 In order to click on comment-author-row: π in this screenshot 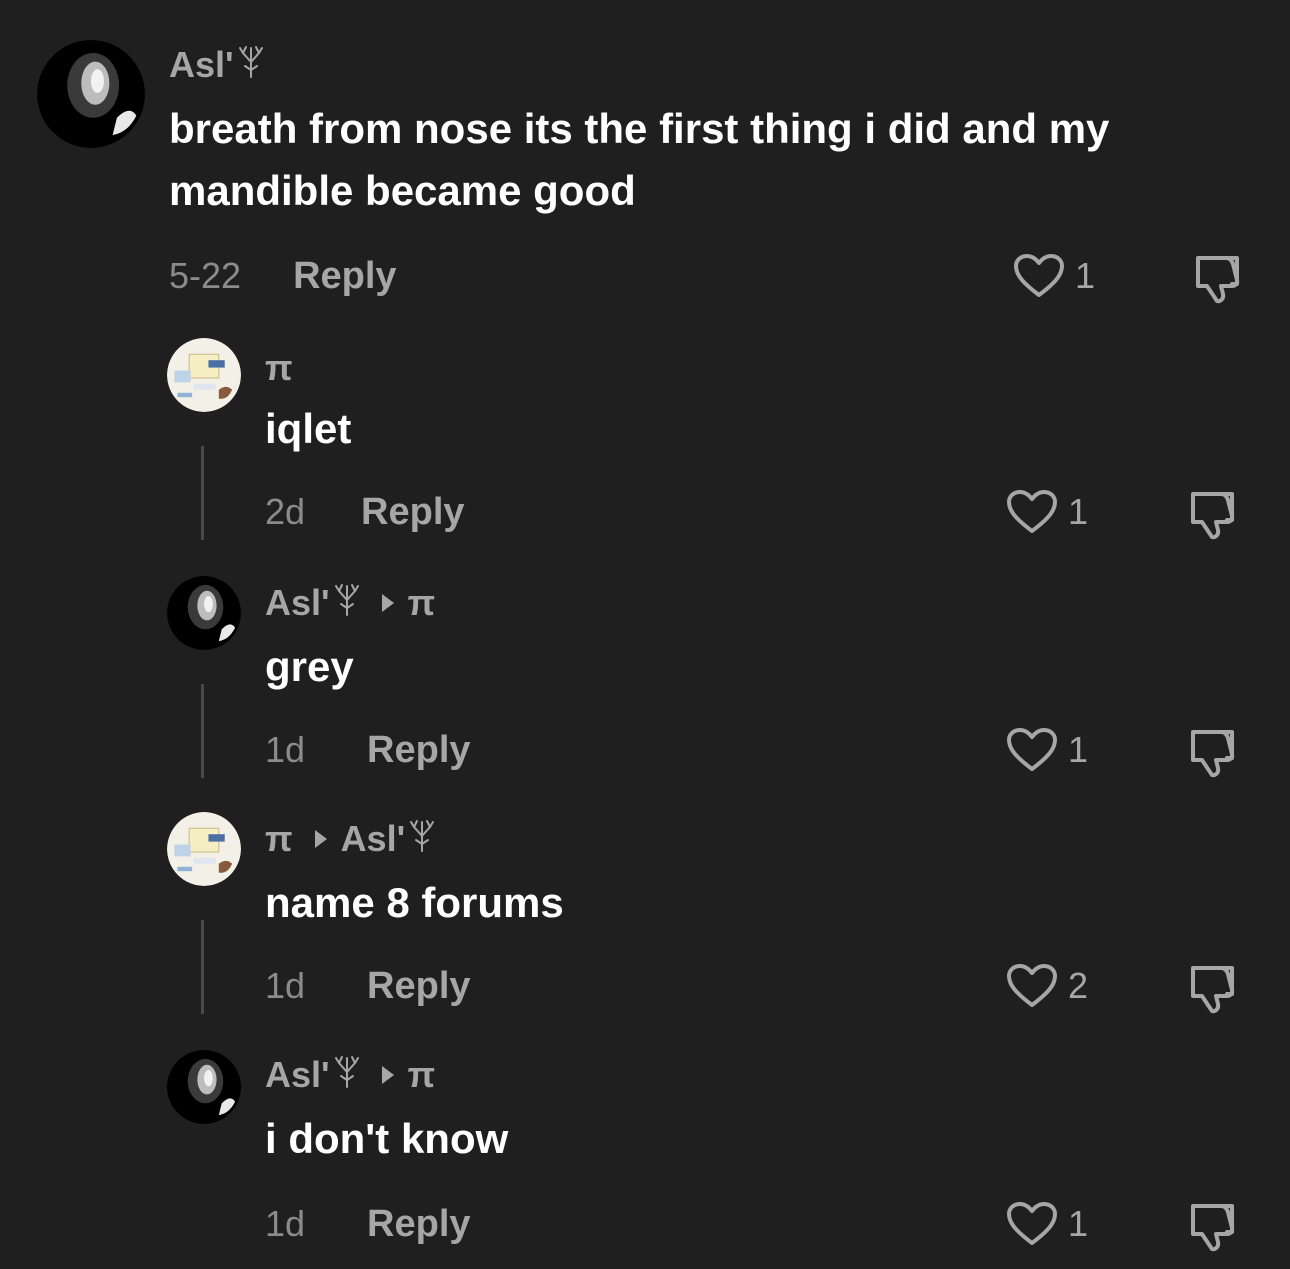, I will do `click(279, 368)`.